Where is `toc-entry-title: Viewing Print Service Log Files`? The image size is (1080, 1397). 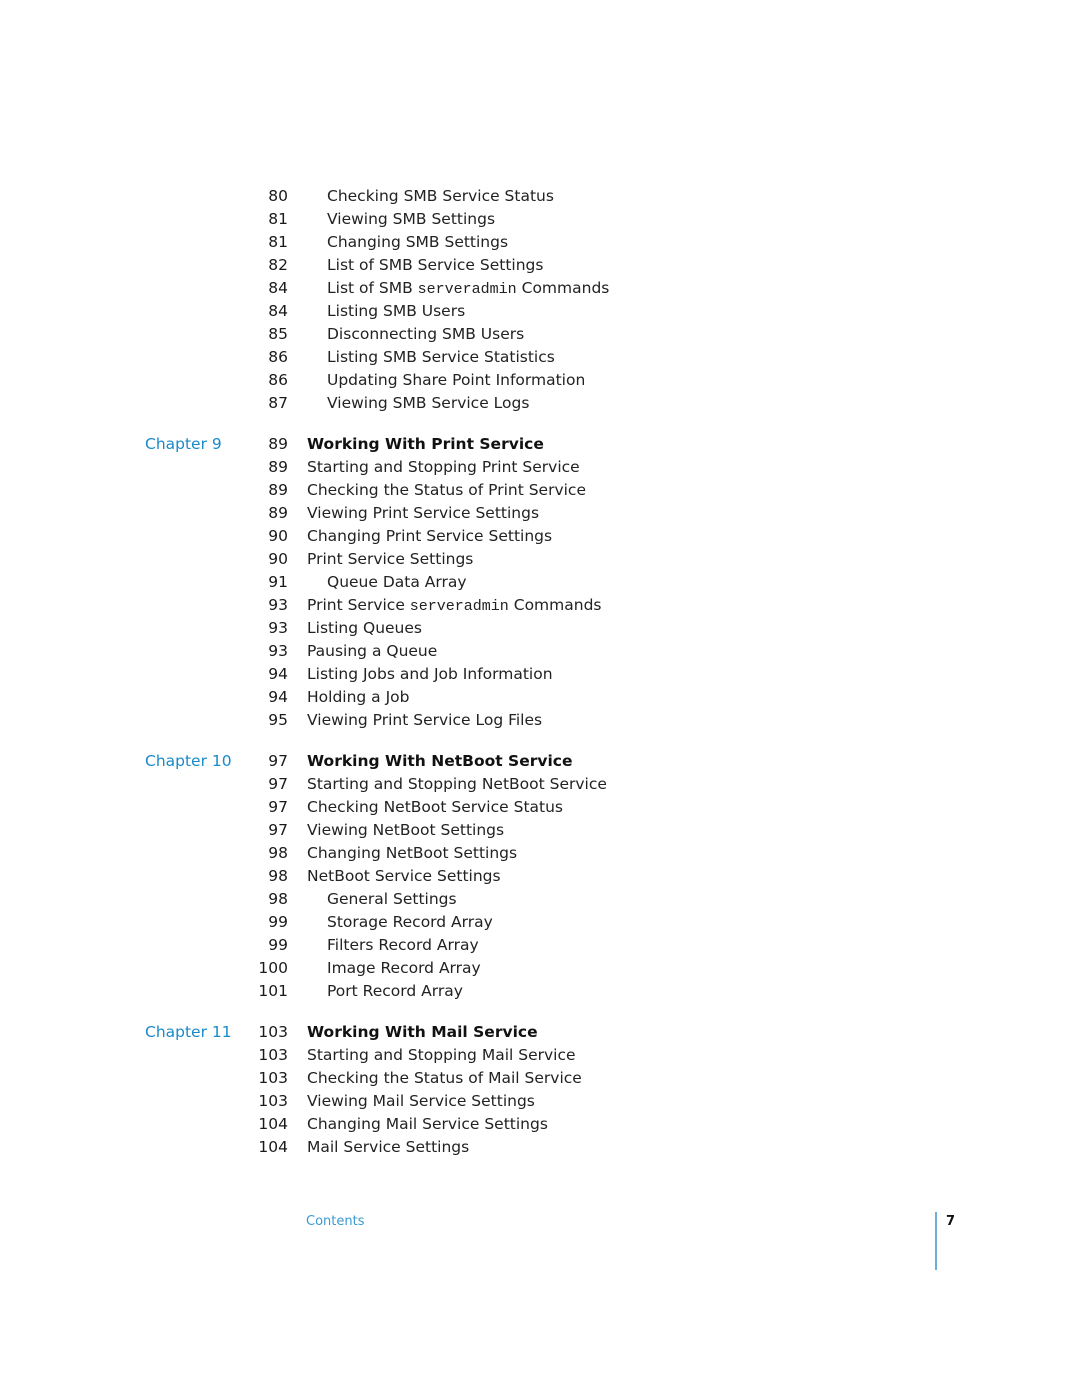
toc-entry-title: Viewing Print Service Log Files is located at coordinates (424, 720).